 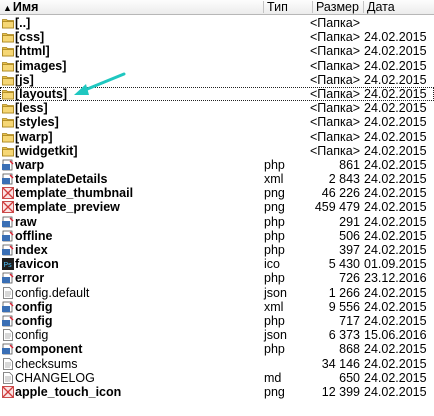 What do you see at coordinates (217, 66) in the screenshot?
I see `folder-row: [images] <Папка> 24.02.2015` at bounding box center [217, 66].